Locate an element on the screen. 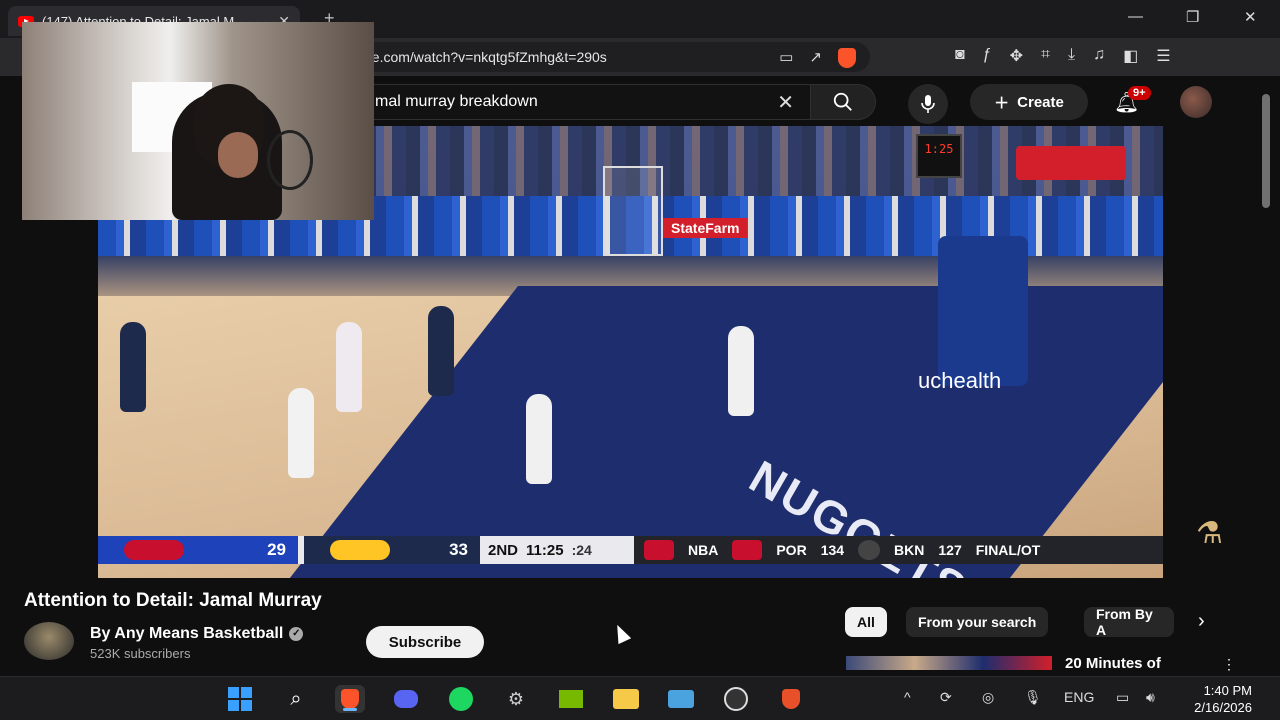  channel-name-row: By Any Means Basketball ✓ is located at coordinates (197, 634).